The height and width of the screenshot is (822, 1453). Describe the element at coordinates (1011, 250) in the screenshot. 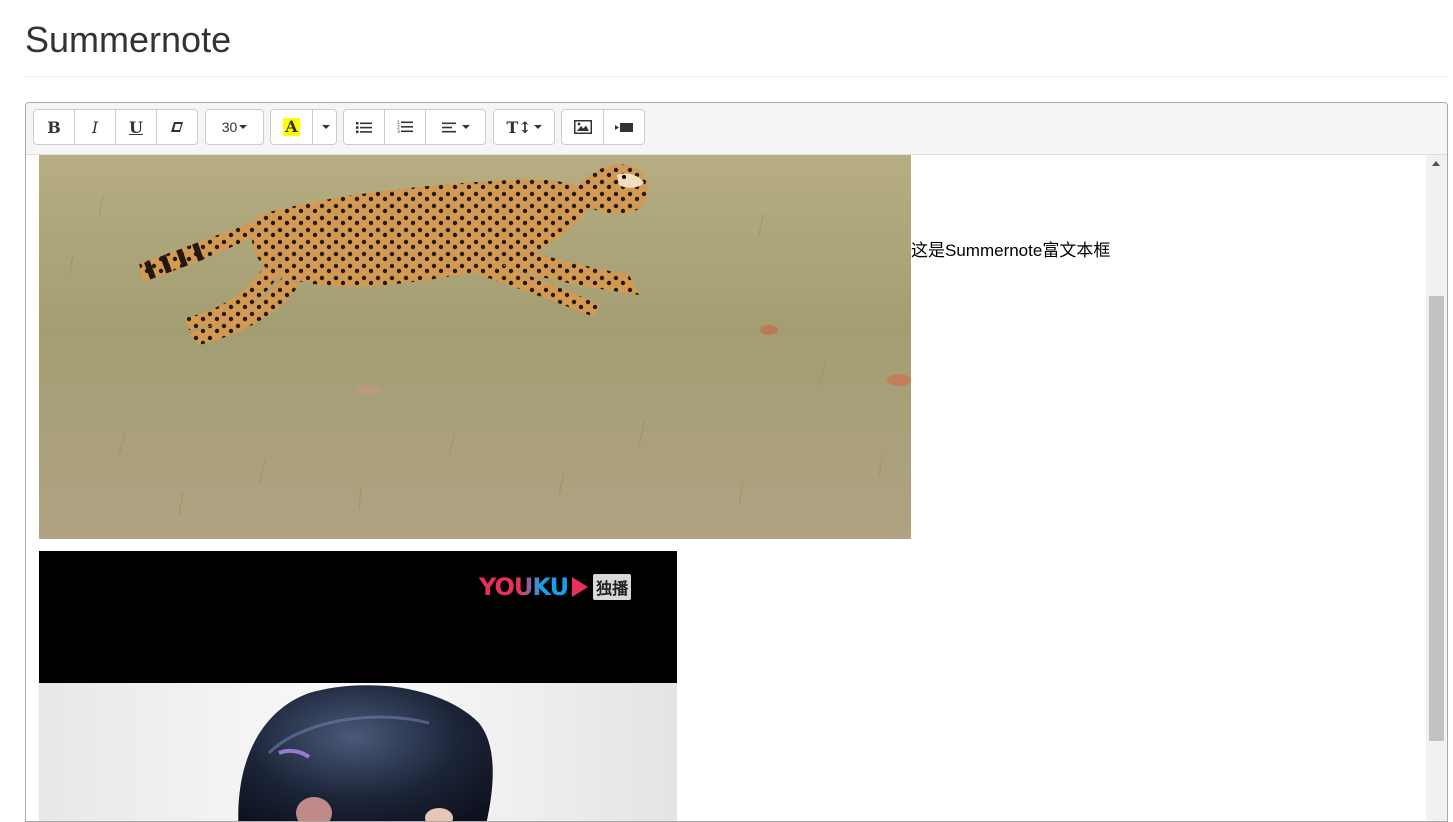

I see `editor-caption-text: 这是Summernote富文本框` at that location.